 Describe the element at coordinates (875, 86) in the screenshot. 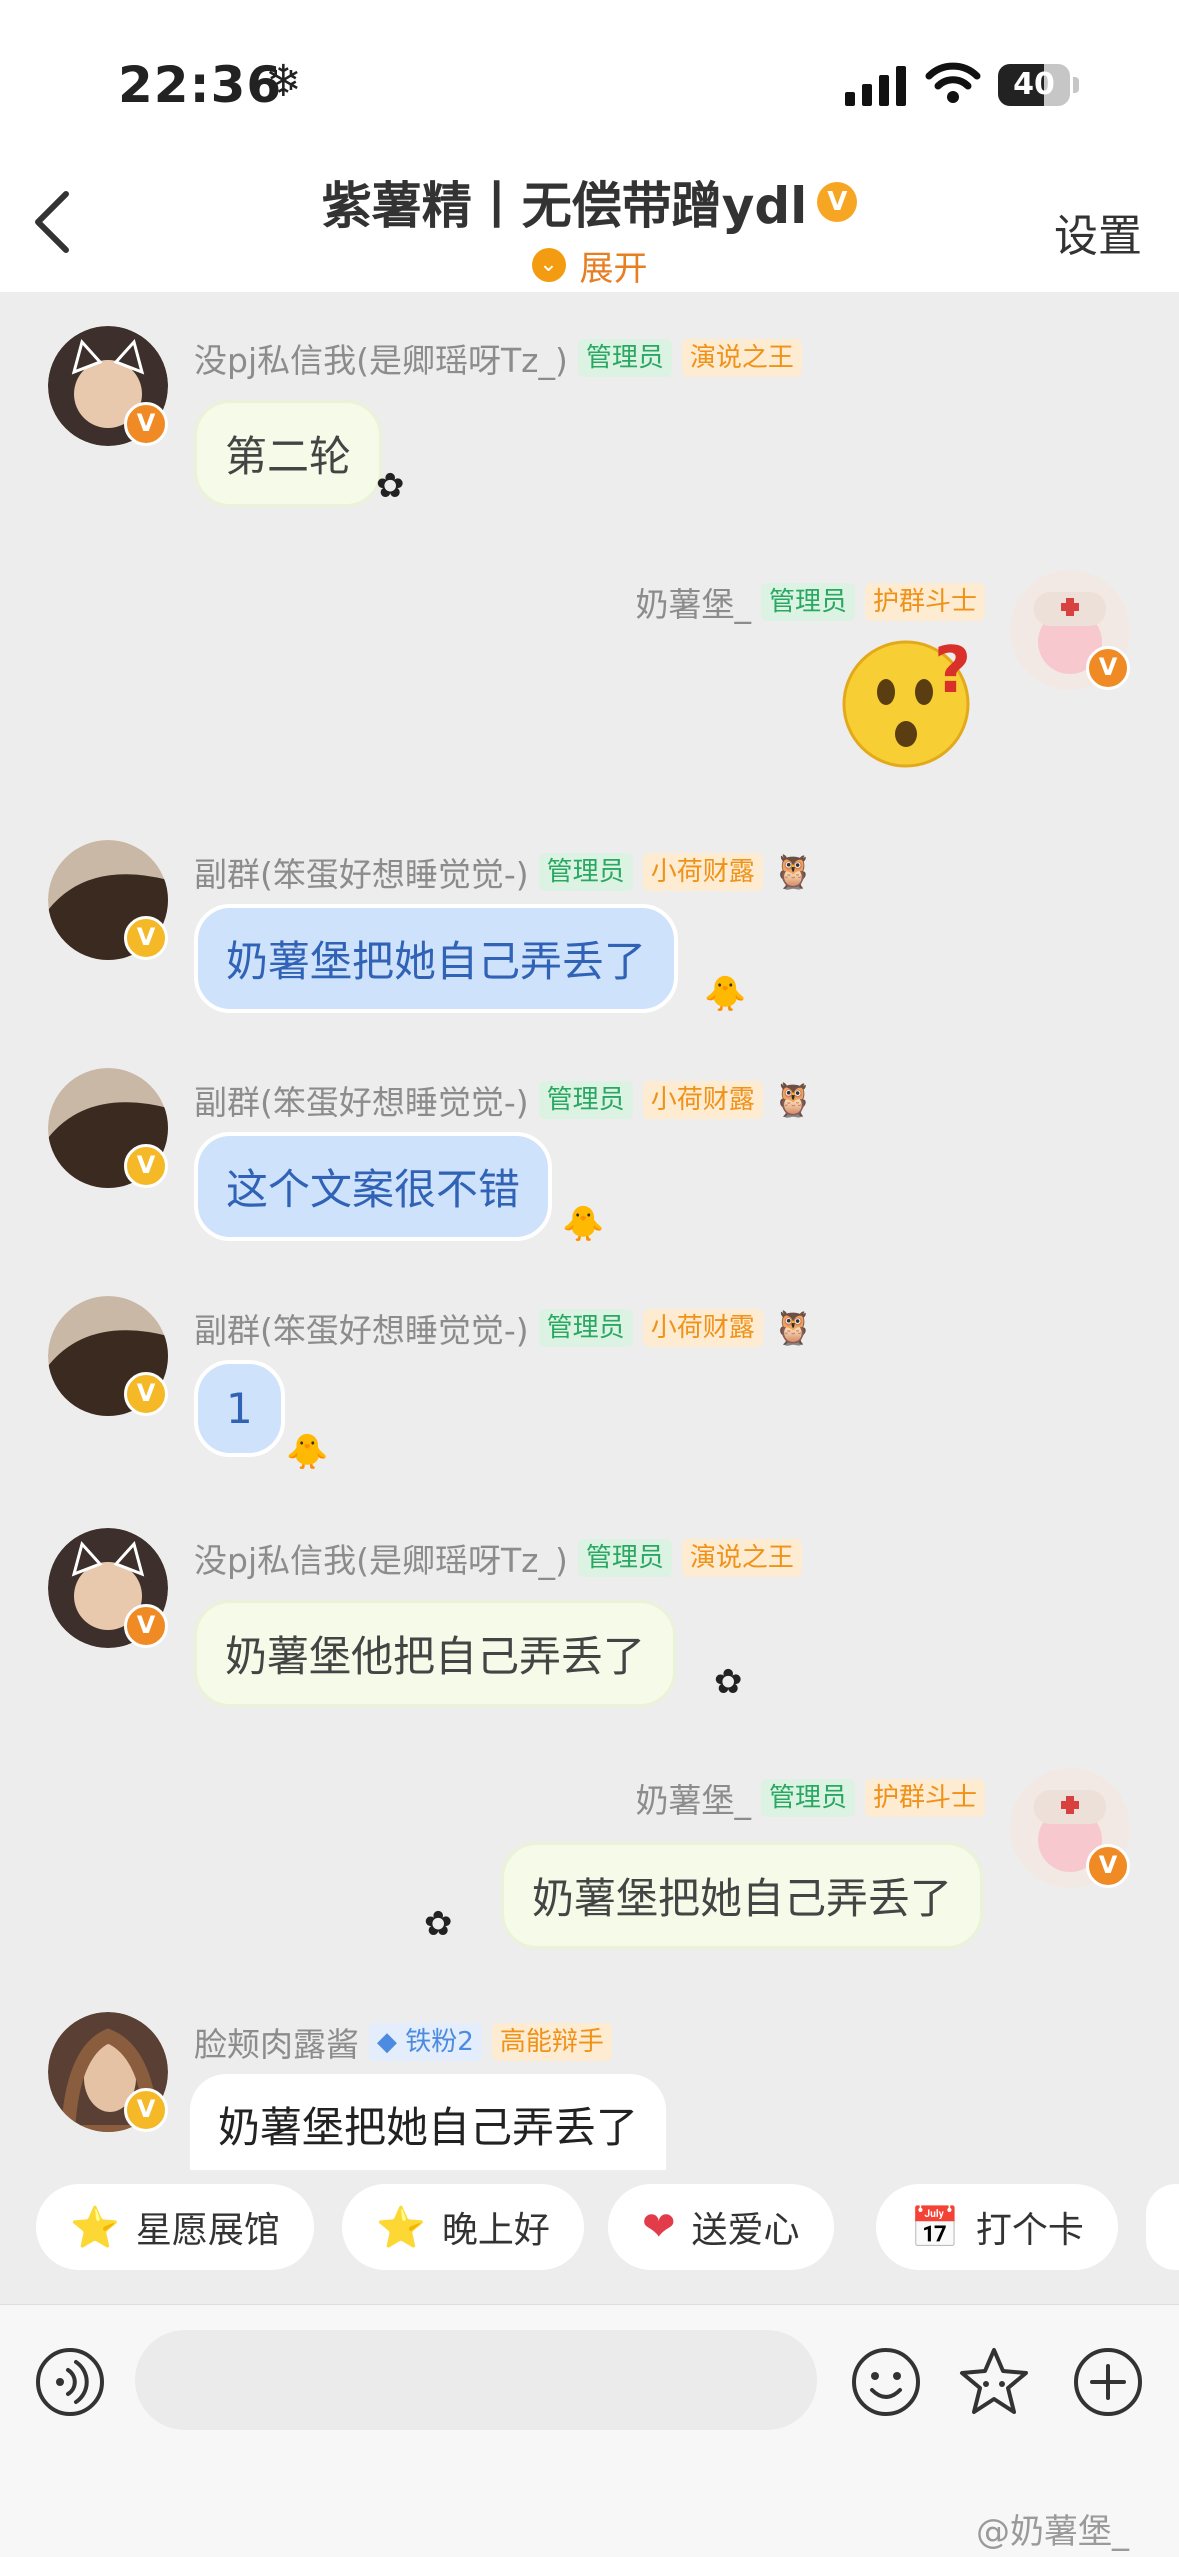

I see `cellular-signal-icon` at that location.